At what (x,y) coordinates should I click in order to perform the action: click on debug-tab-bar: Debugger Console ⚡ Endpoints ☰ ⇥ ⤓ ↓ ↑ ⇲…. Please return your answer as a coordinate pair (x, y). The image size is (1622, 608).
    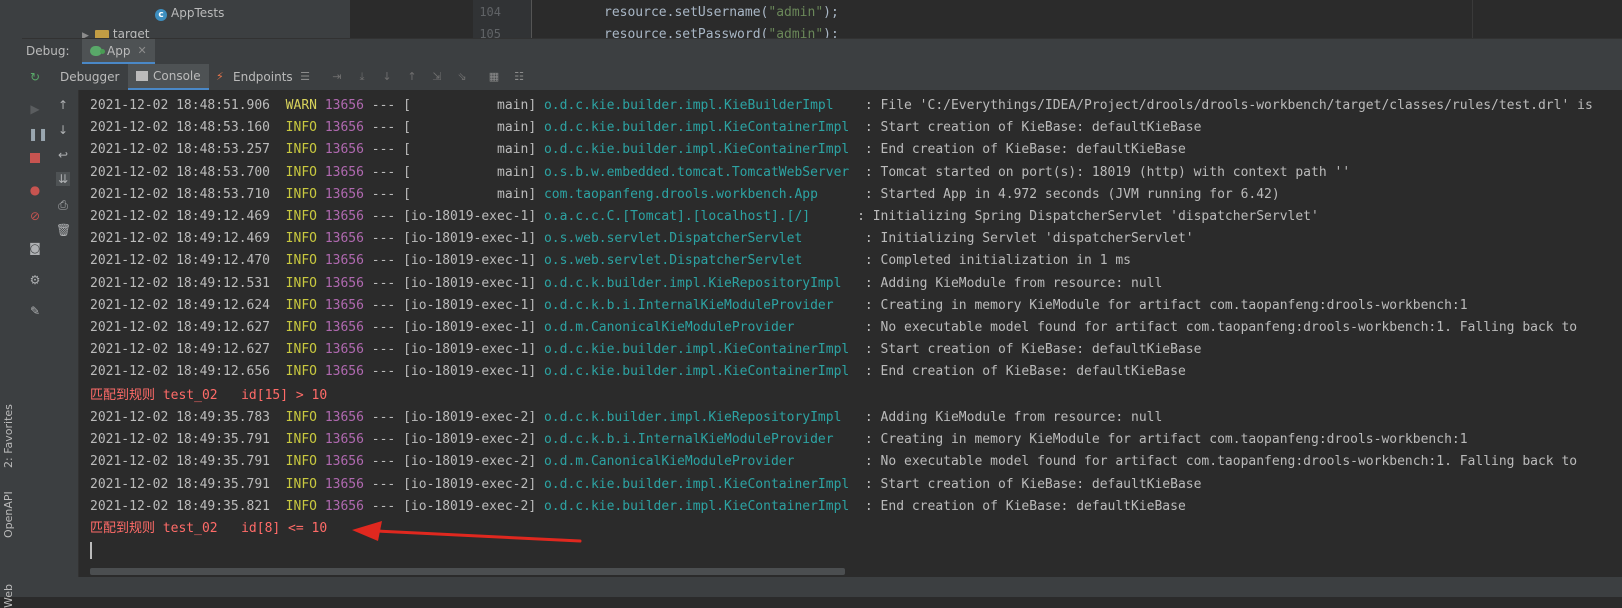
    Looking at the image, I should click on (835, 77).